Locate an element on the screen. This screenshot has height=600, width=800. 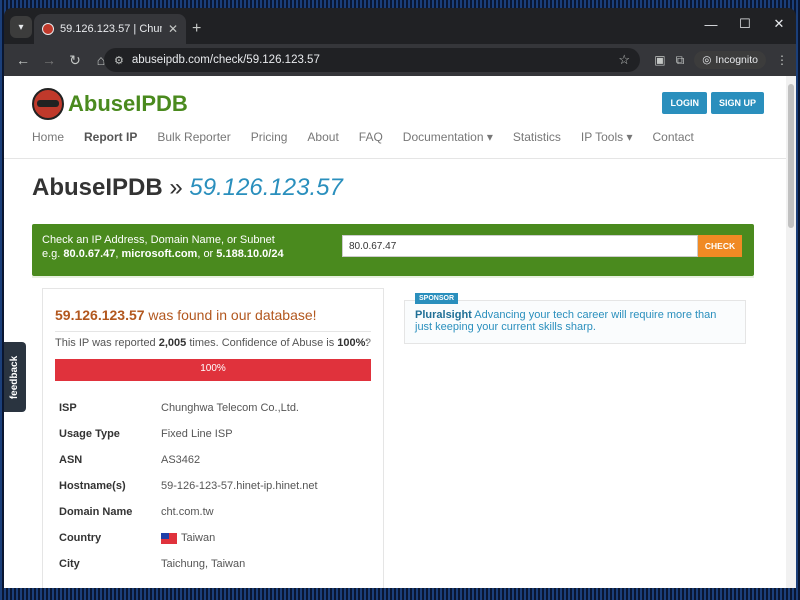
detail-row-city: City Taichung, Taiwan is located at coordinates (213, 564).